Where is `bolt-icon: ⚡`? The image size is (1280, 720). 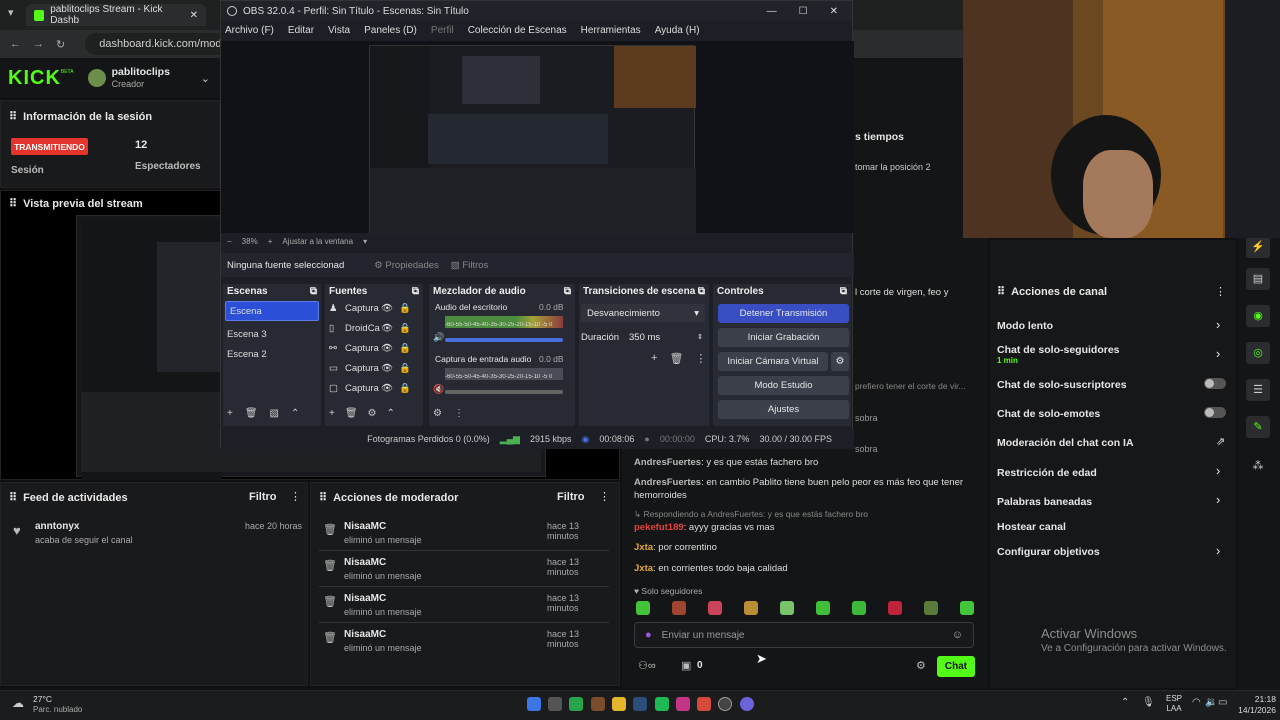 bolt-icon: ⚡ is located at coordinates (1258, 247).